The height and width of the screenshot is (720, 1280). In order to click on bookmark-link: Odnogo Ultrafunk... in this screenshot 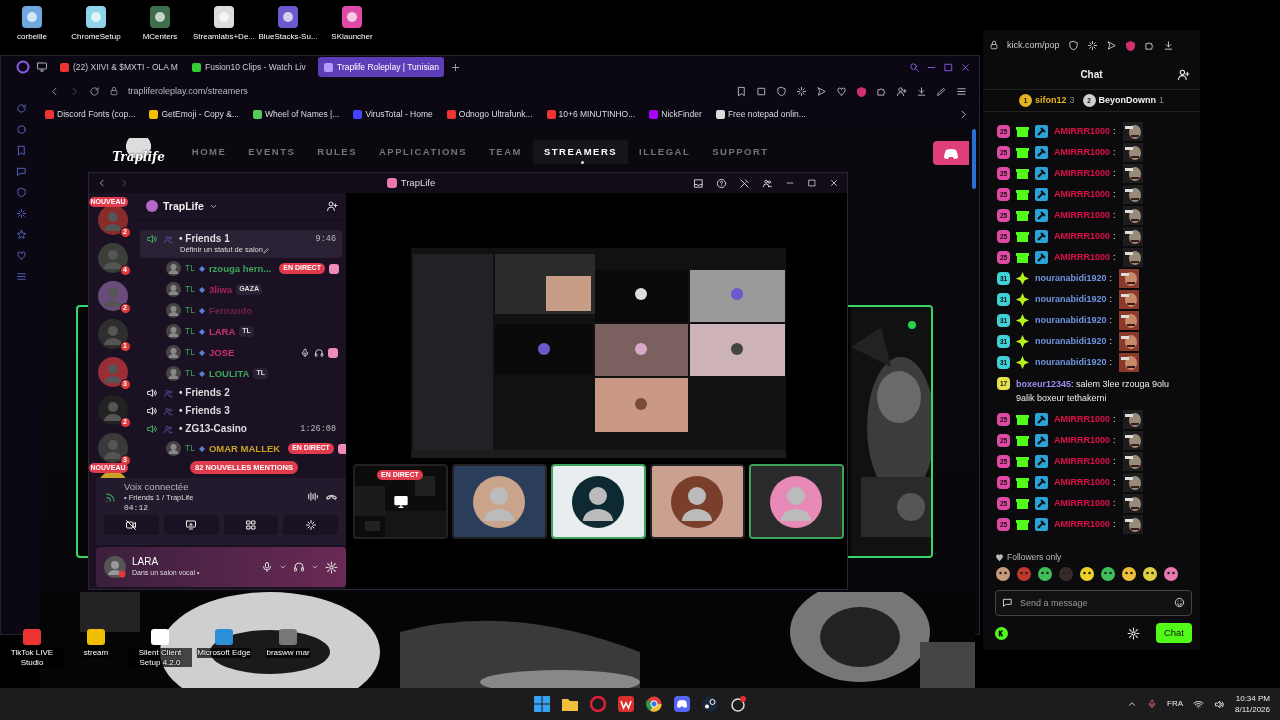, I will do `click(489, 114)`.